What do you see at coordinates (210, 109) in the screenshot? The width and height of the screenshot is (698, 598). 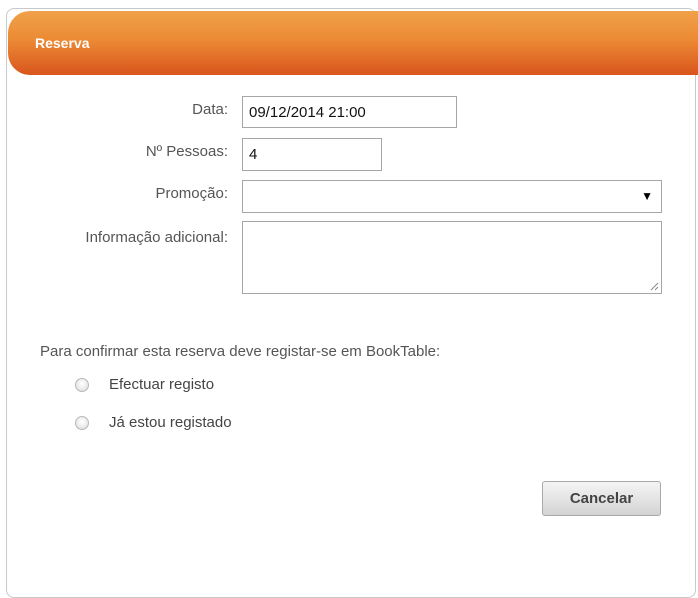 I see `date-label: Data:` at bounding box center [210, 109].